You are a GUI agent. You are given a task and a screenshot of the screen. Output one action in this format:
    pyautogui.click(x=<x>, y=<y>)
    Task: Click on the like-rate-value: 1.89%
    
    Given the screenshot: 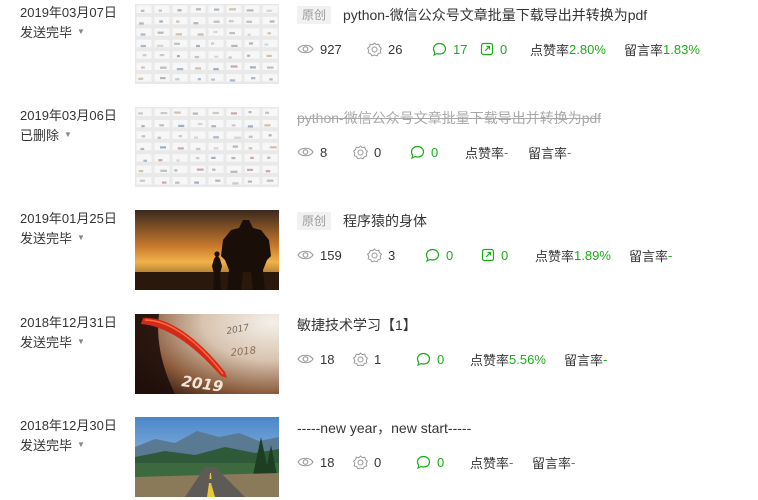 What is the action you would take?
    pyautogui.click(x=592, y=255)
    